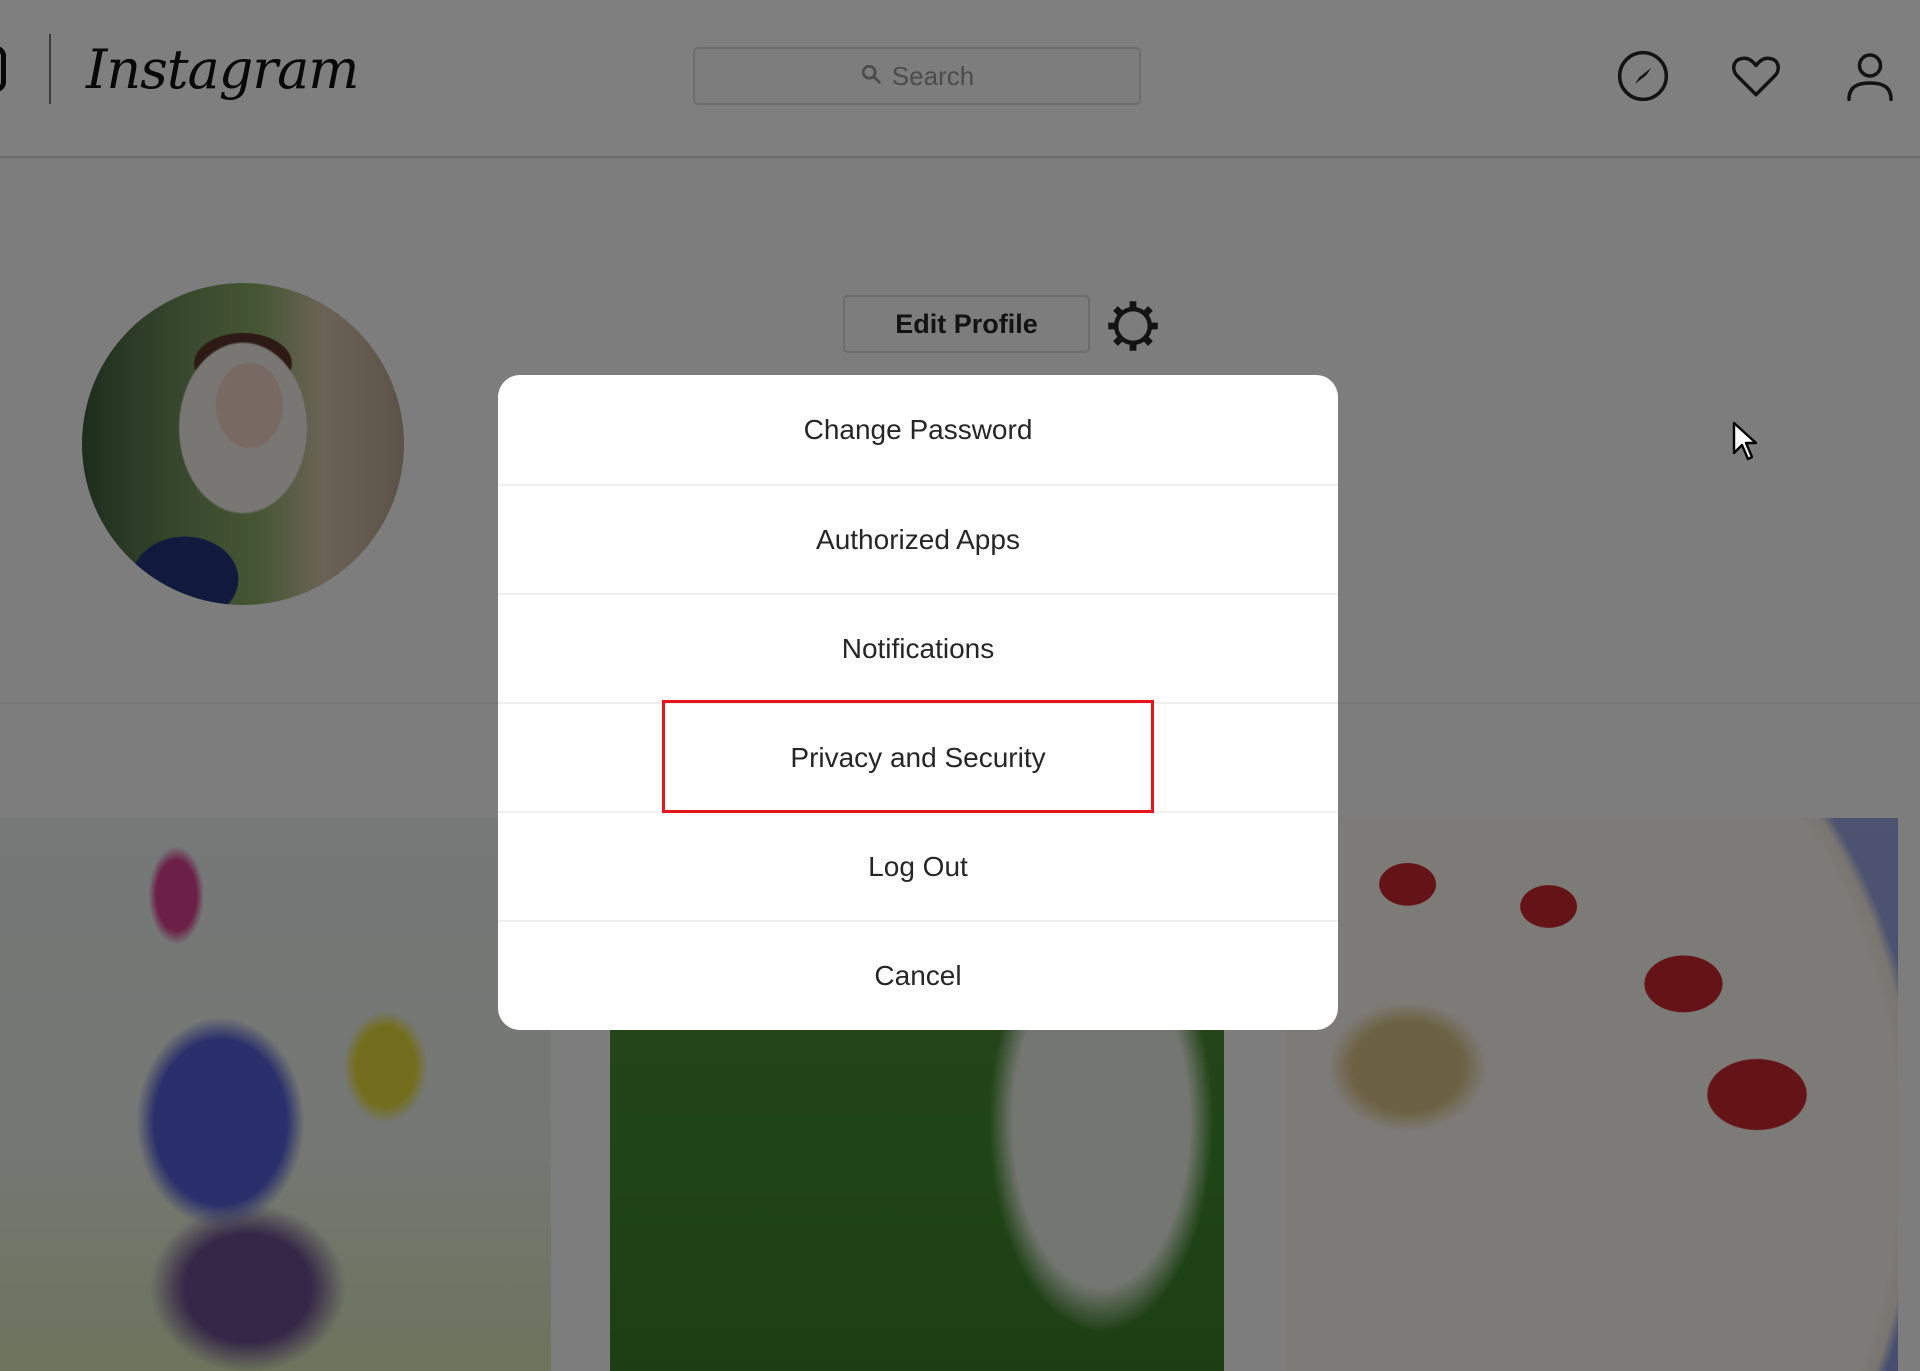 The width and height of the screenshot is (1920, 1371). Describe the element at coordinates (918, 429) in the screenshot. I see `menu-item-change-password: Change Password` at that location.